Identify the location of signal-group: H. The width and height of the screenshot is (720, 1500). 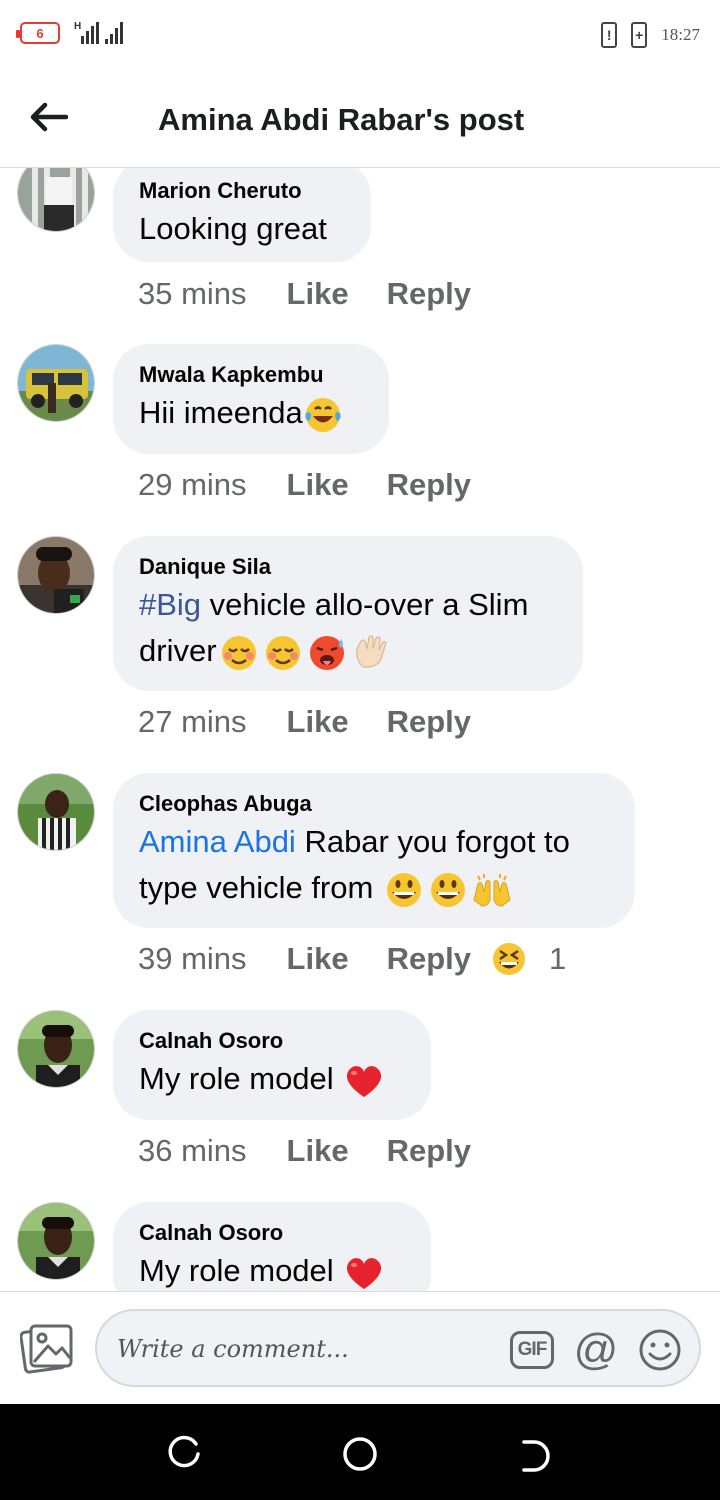
(99, 32).